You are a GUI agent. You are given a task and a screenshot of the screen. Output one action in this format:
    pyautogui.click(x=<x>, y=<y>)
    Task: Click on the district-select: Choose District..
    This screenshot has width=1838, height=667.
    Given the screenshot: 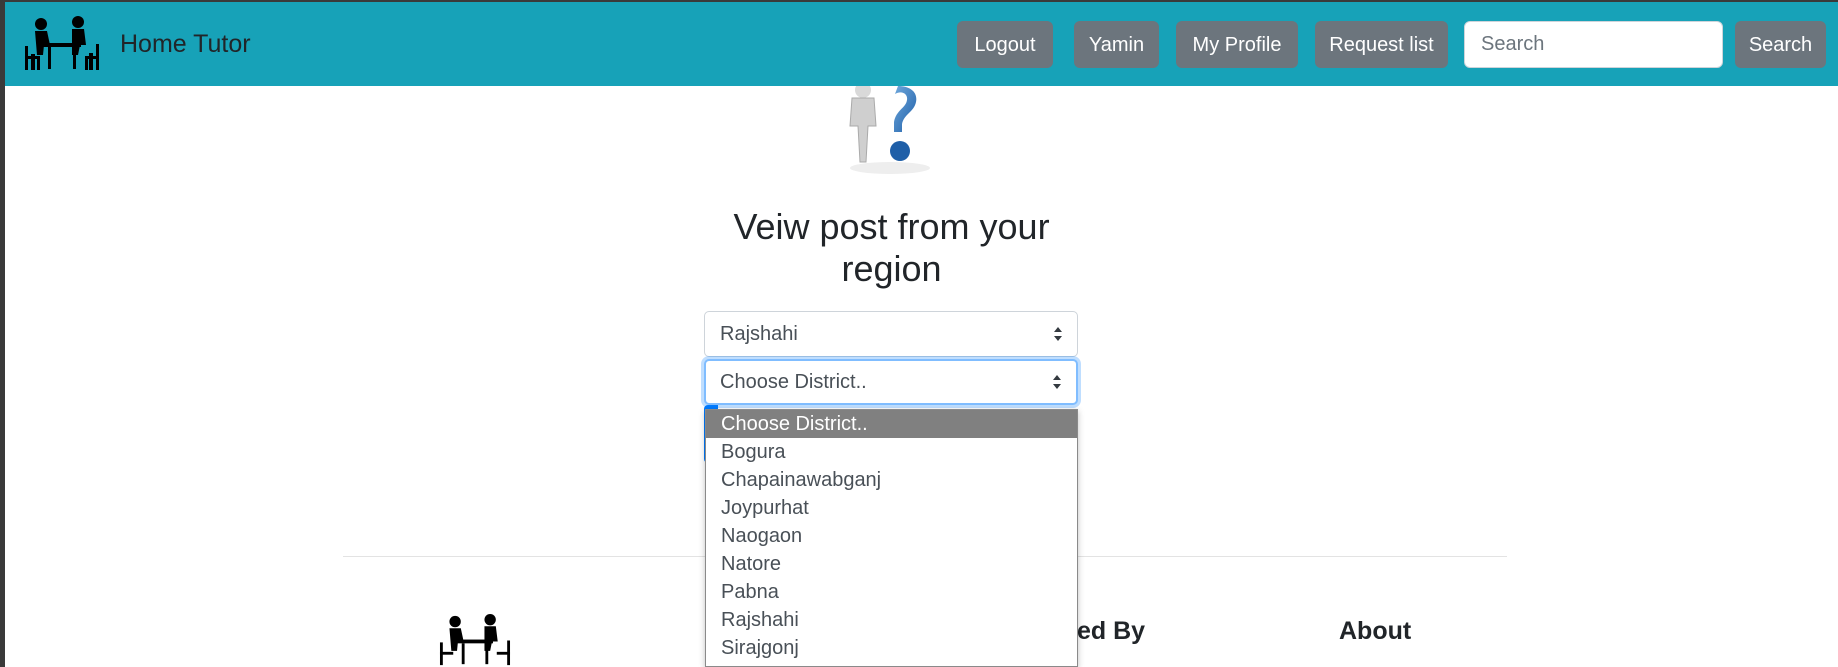 What is the action you would take?
    pyautogui.click(x=891, y=382)
    